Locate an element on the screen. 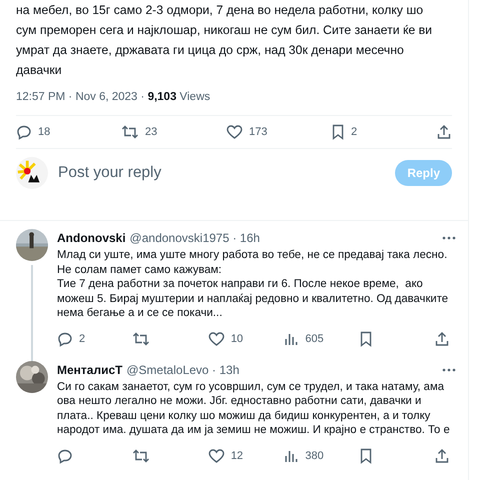 The image size is (480, 480). author-handle: @andonovski1975 · 16h is located at coordinates (195, 238).